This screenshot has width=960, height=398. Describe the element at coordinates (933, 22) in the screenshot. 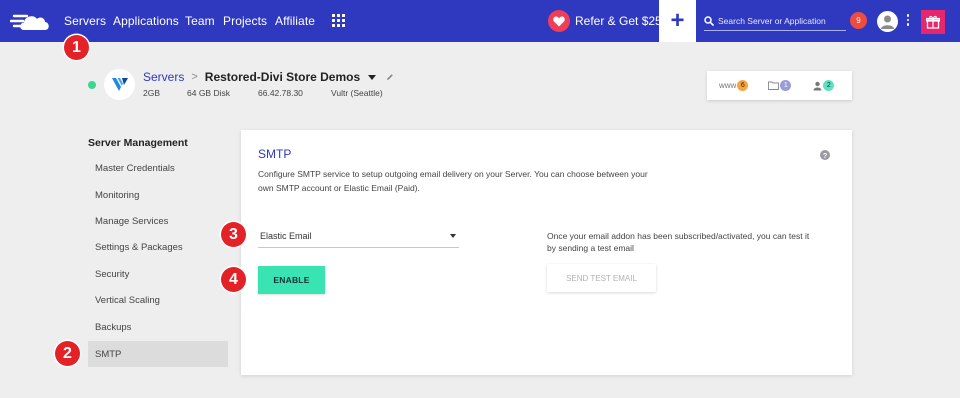

I see `gift-icon` at that location.